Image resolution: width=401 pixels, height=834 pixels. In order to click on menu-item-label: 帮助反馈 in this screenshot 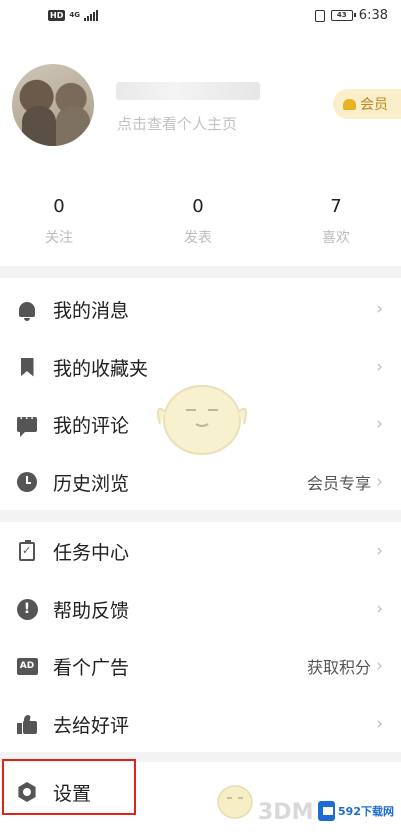, I will do `click(91, 610)`.